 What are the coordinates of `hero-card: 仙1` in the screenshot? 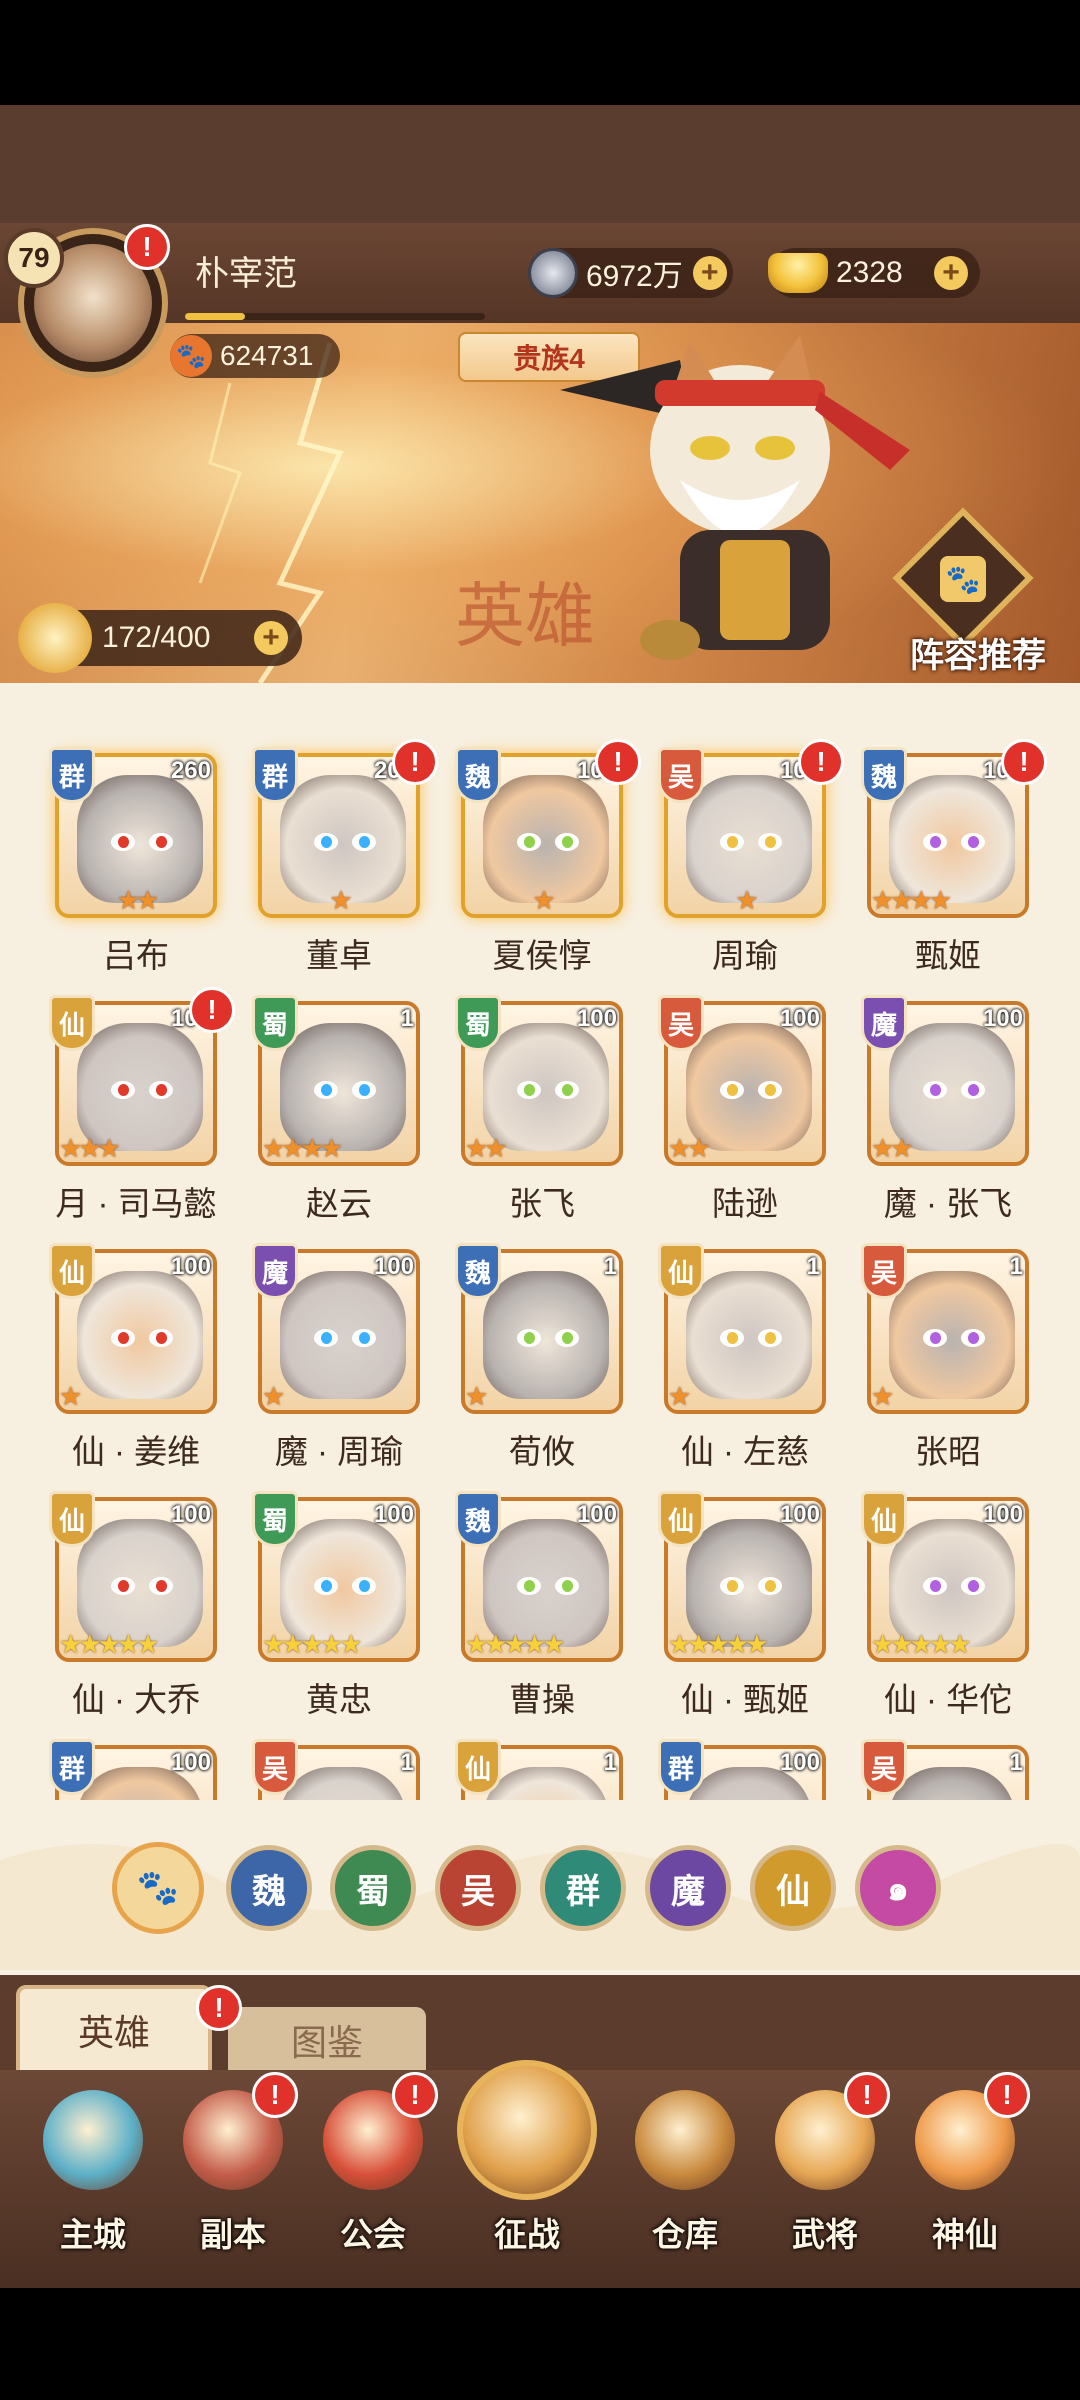 It's located at (539, 1769).